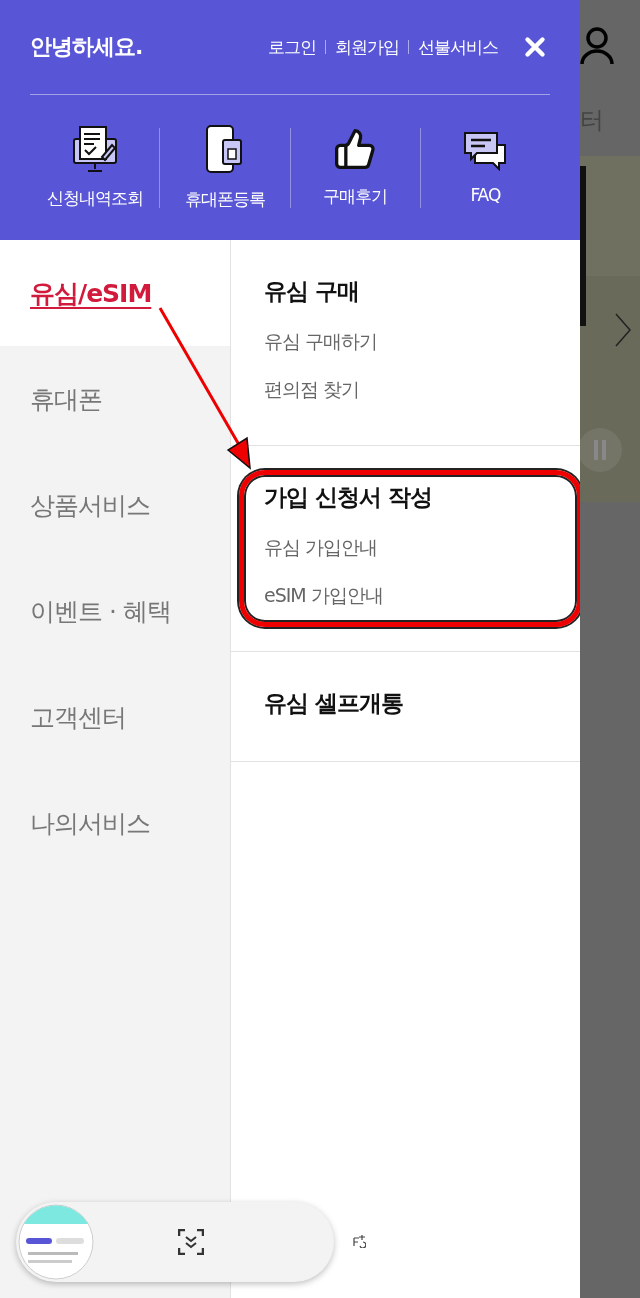 The height and width of the screenshot is (1298, 640). I want to click on thumbs-up-icon, so click(355, 149).